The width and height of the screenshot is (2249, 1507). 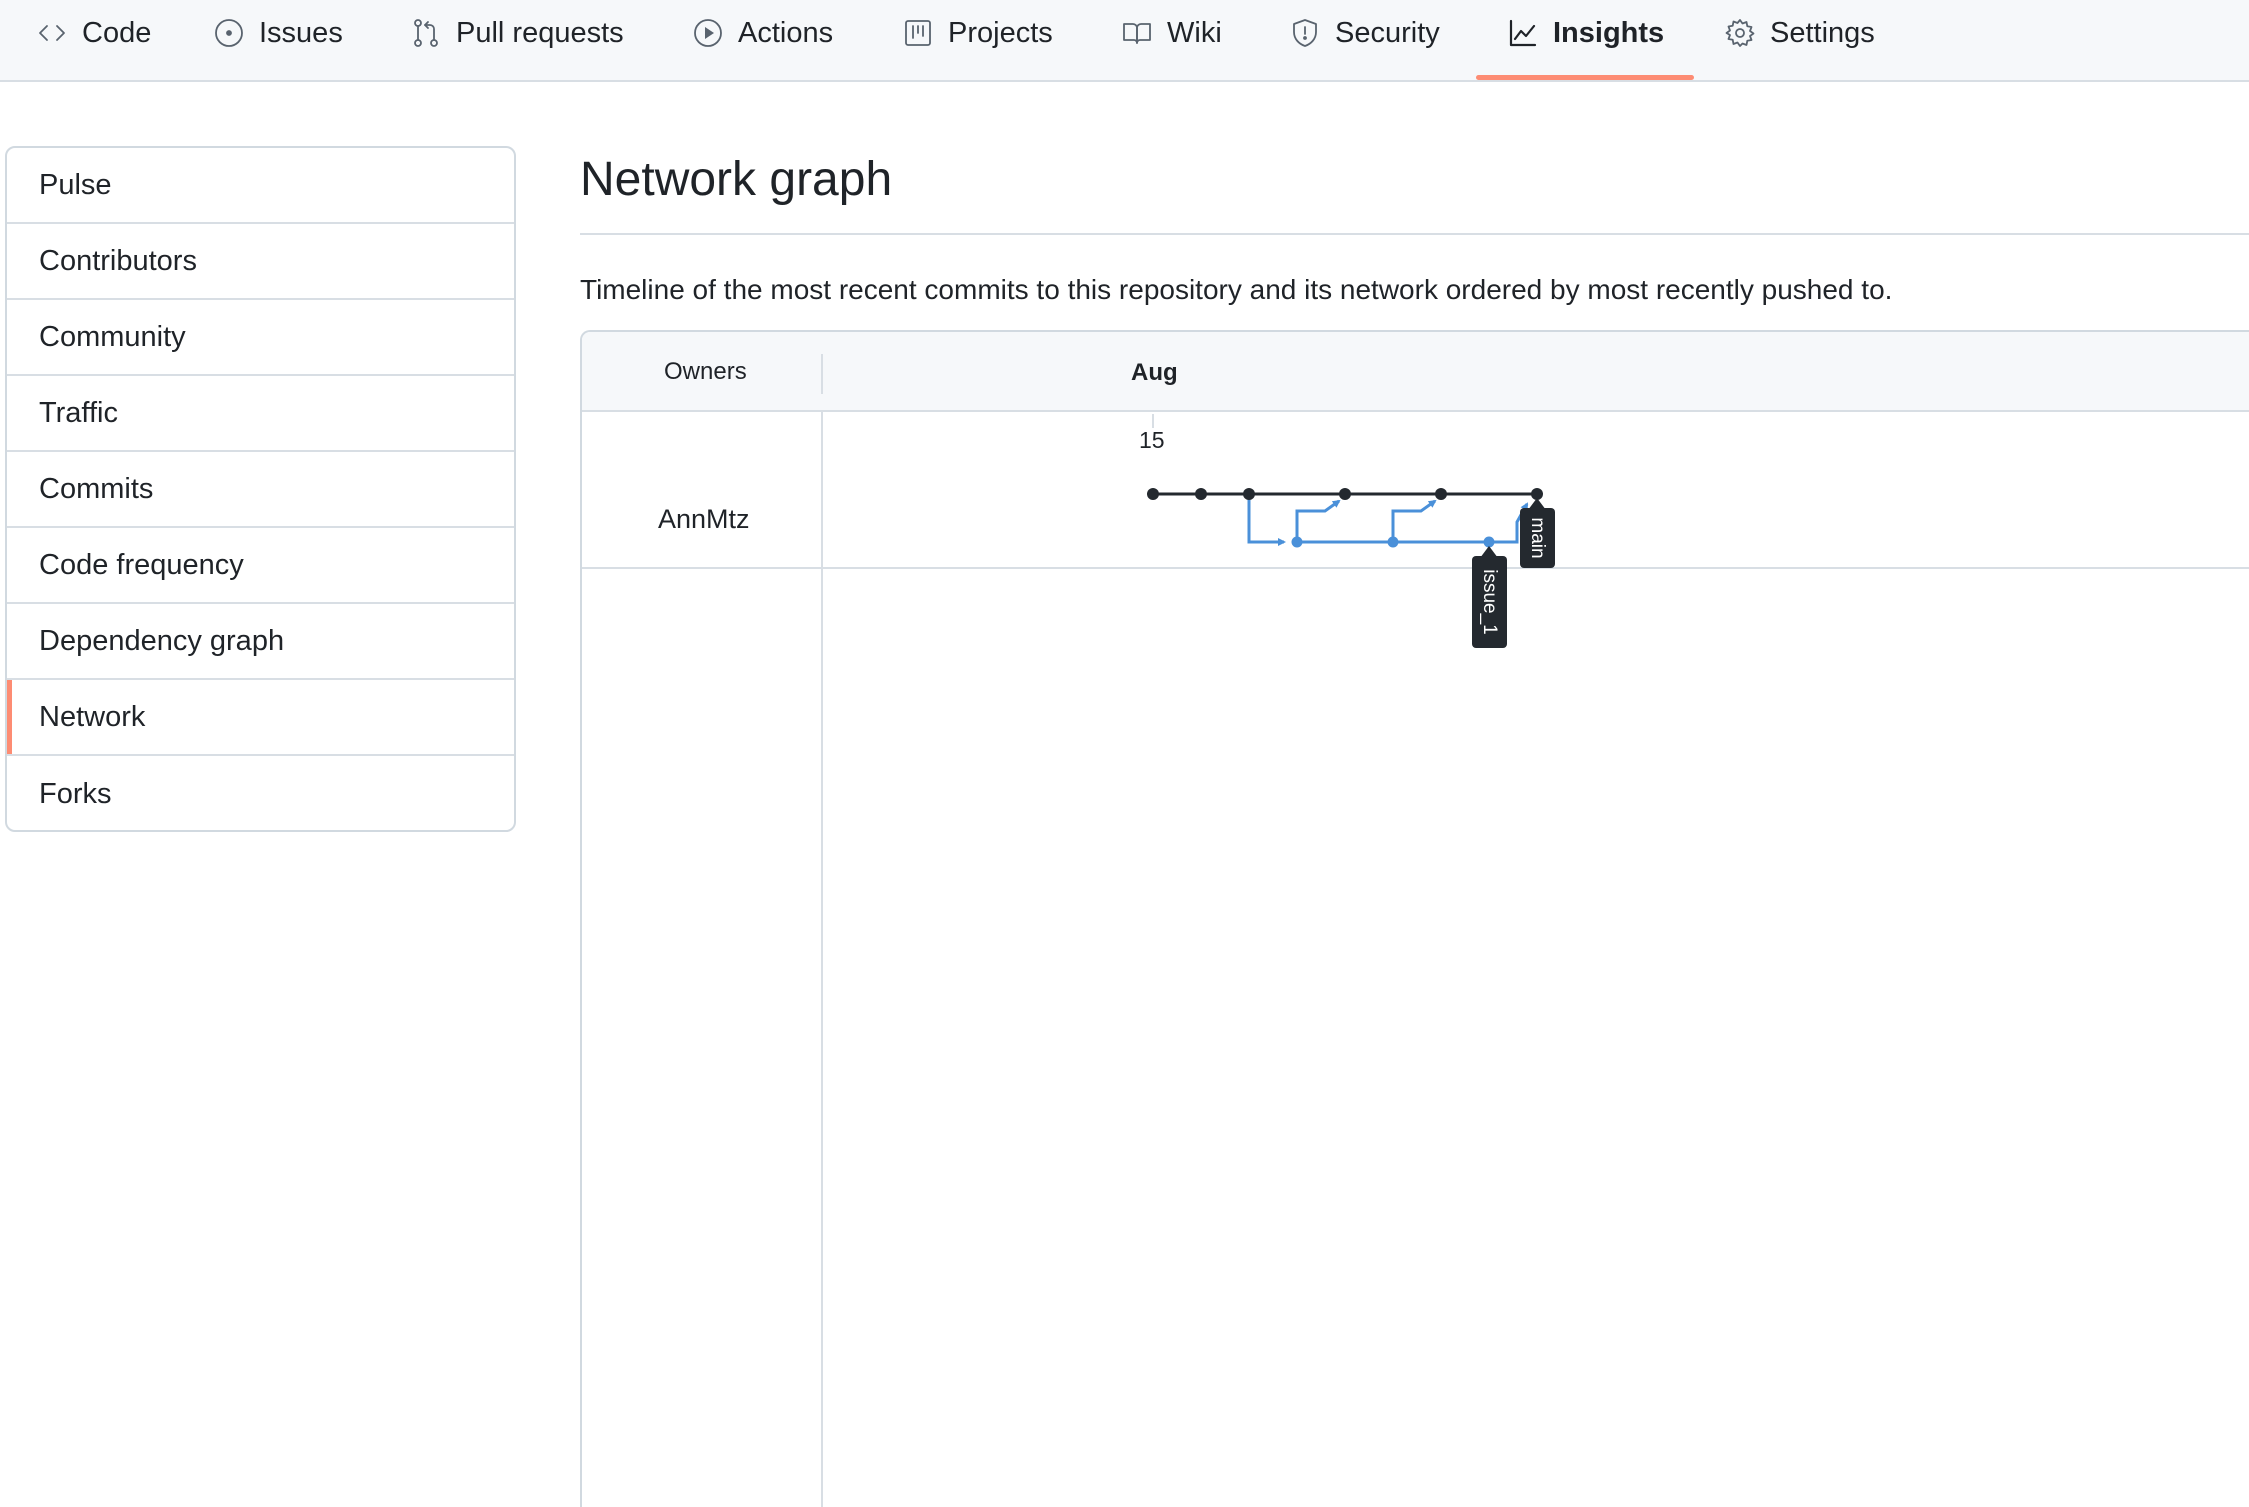 What do you see at coordinates (96, 488) in the screenshot?
I see `sidebar-item-label: Commits` at bounding box center [96, 488].